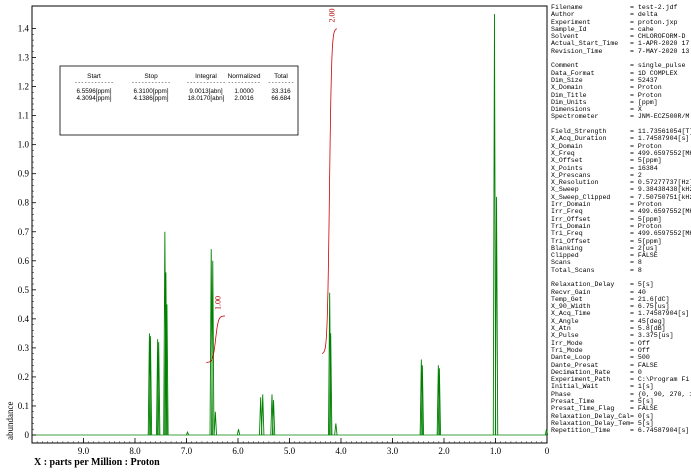 The width and height of the screenshot is (691, 474). Describe the element at coordinates (642, 387) in the screenshot. I see `parameter-value: = 1[s]` at that location.